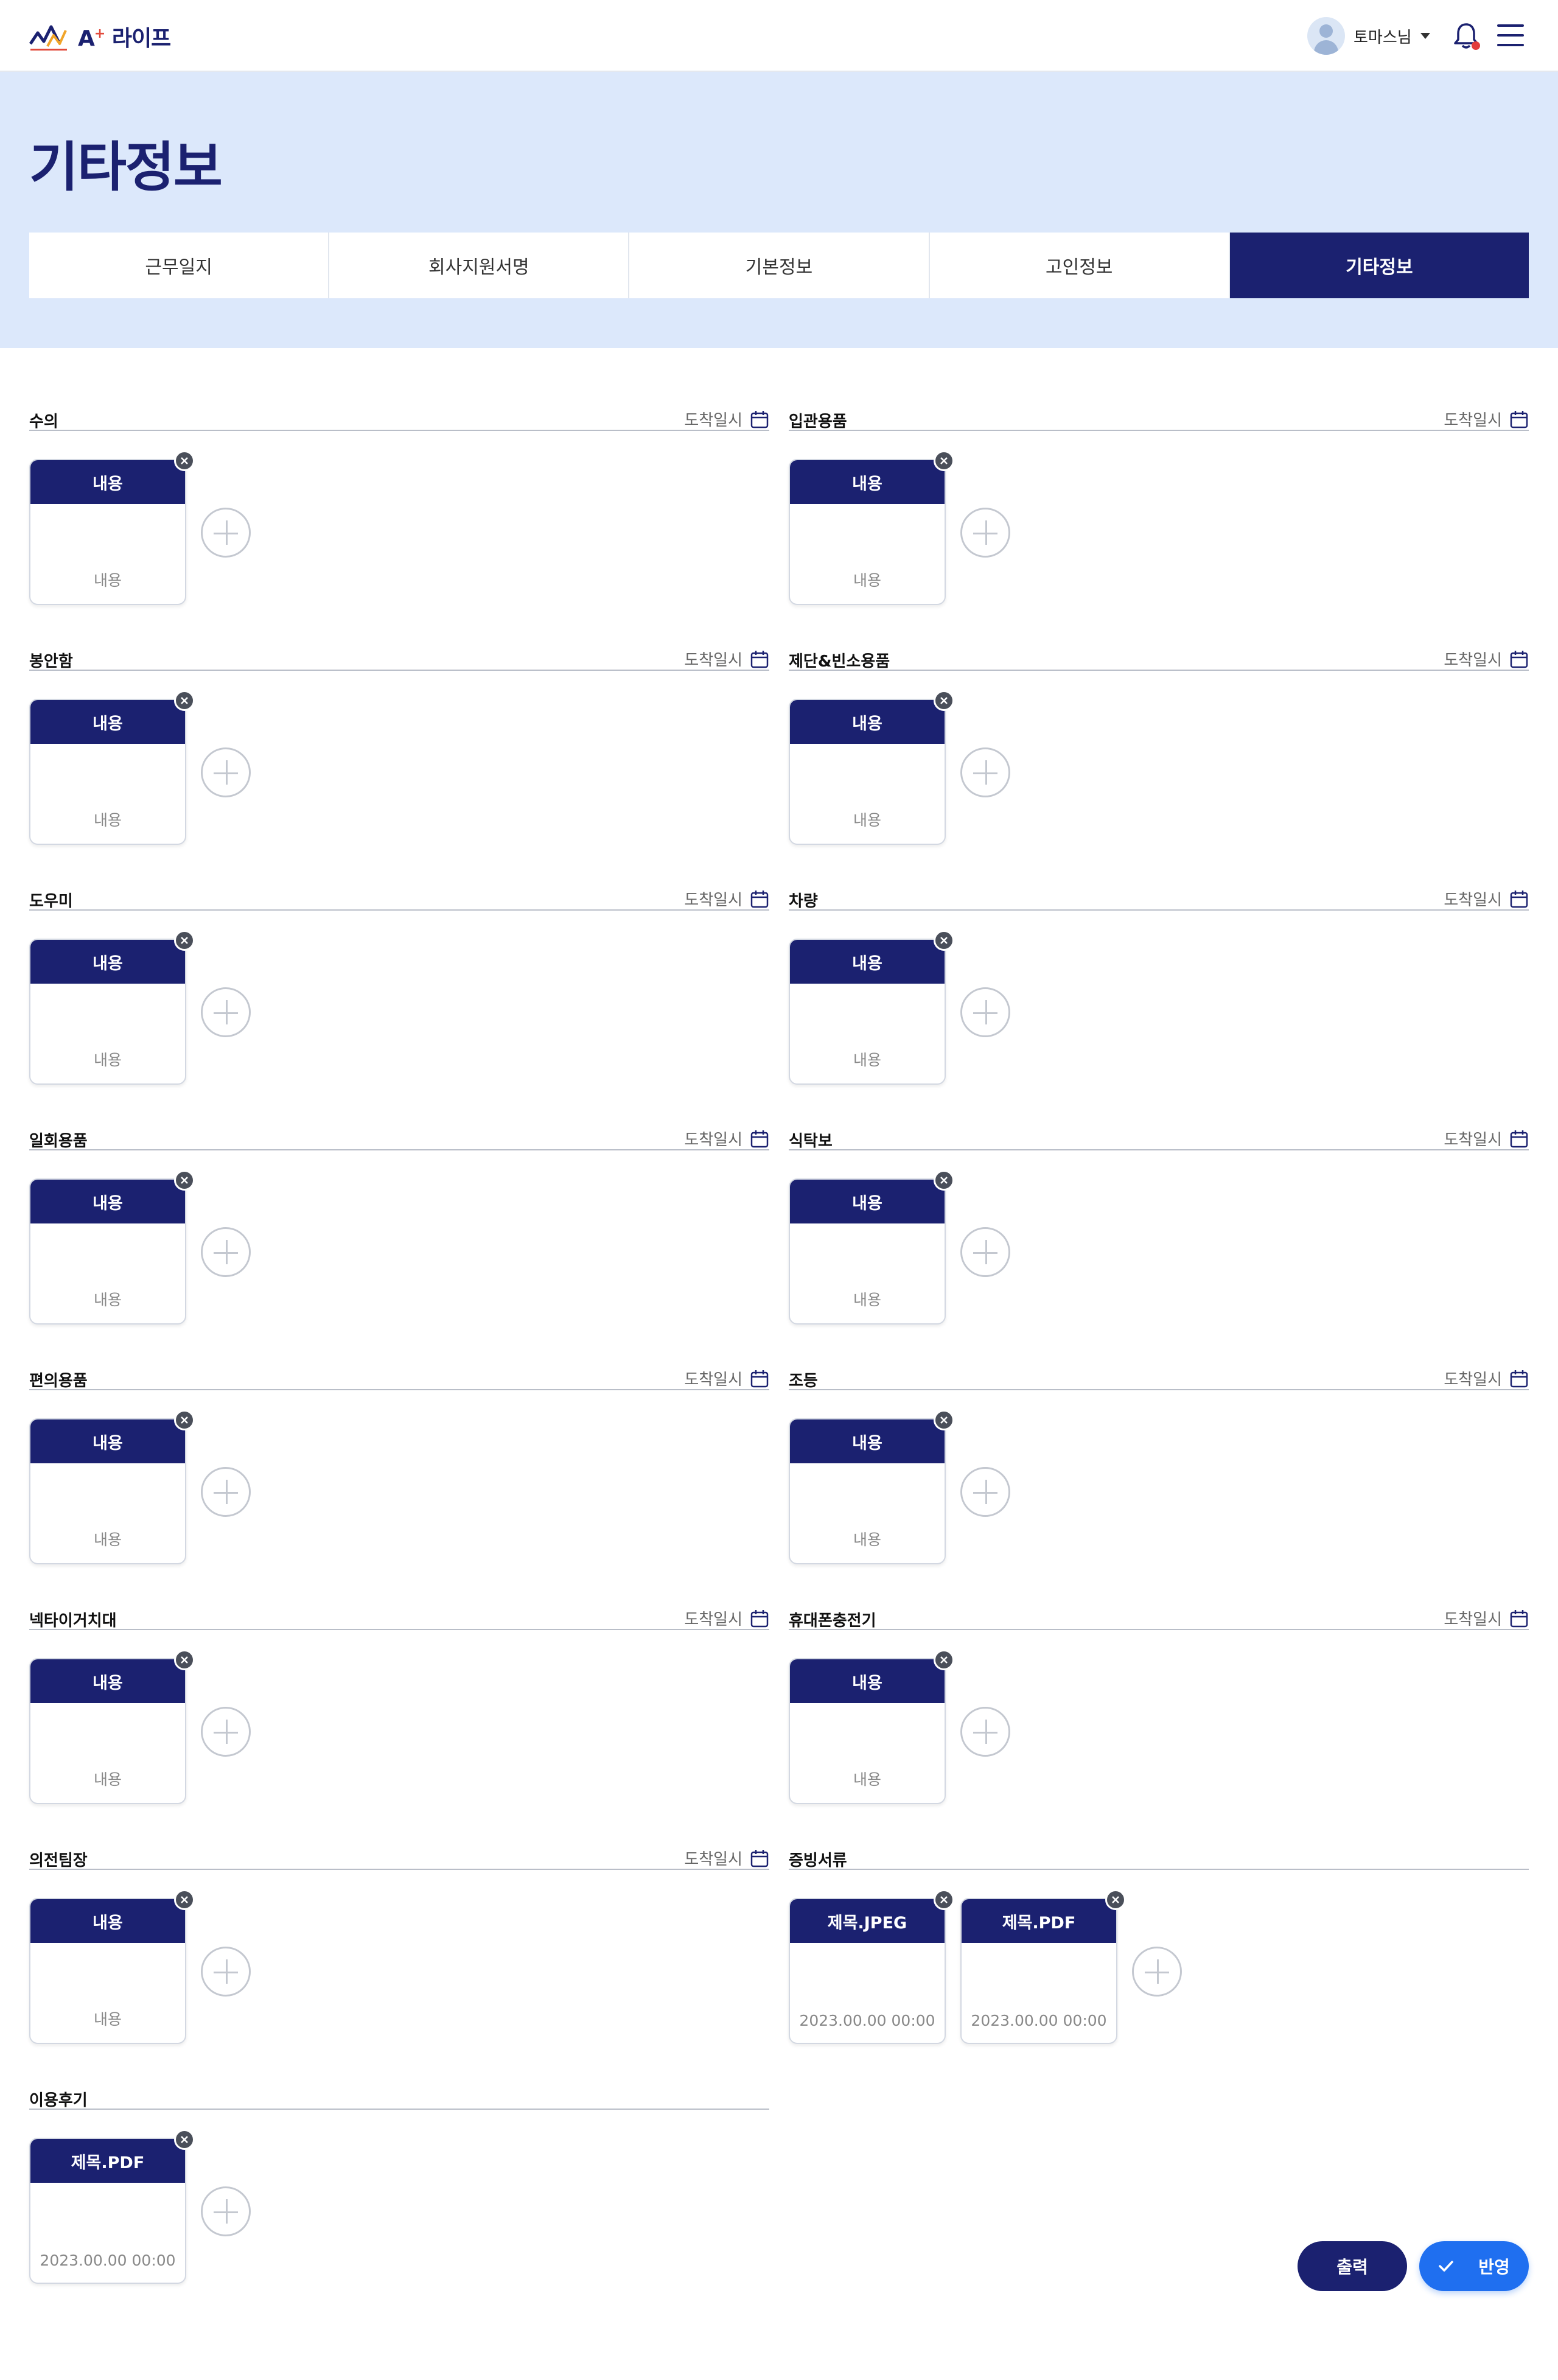  What do you see at coordinates (1425, 36) in the screenshot?
I see `caret-down-icon` at bounding box center [1425, 36].